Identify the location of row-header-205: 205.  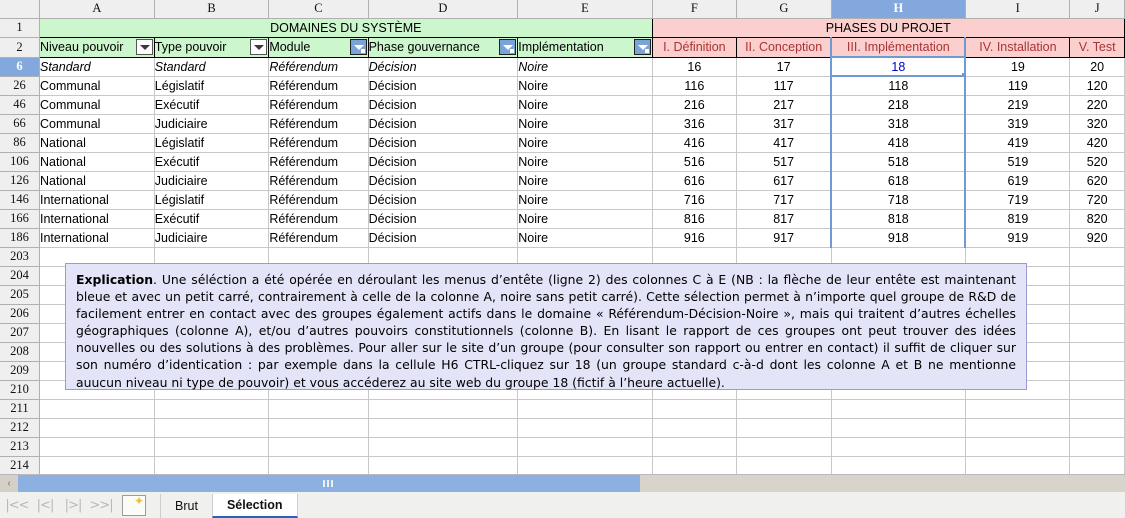
(20, 295).